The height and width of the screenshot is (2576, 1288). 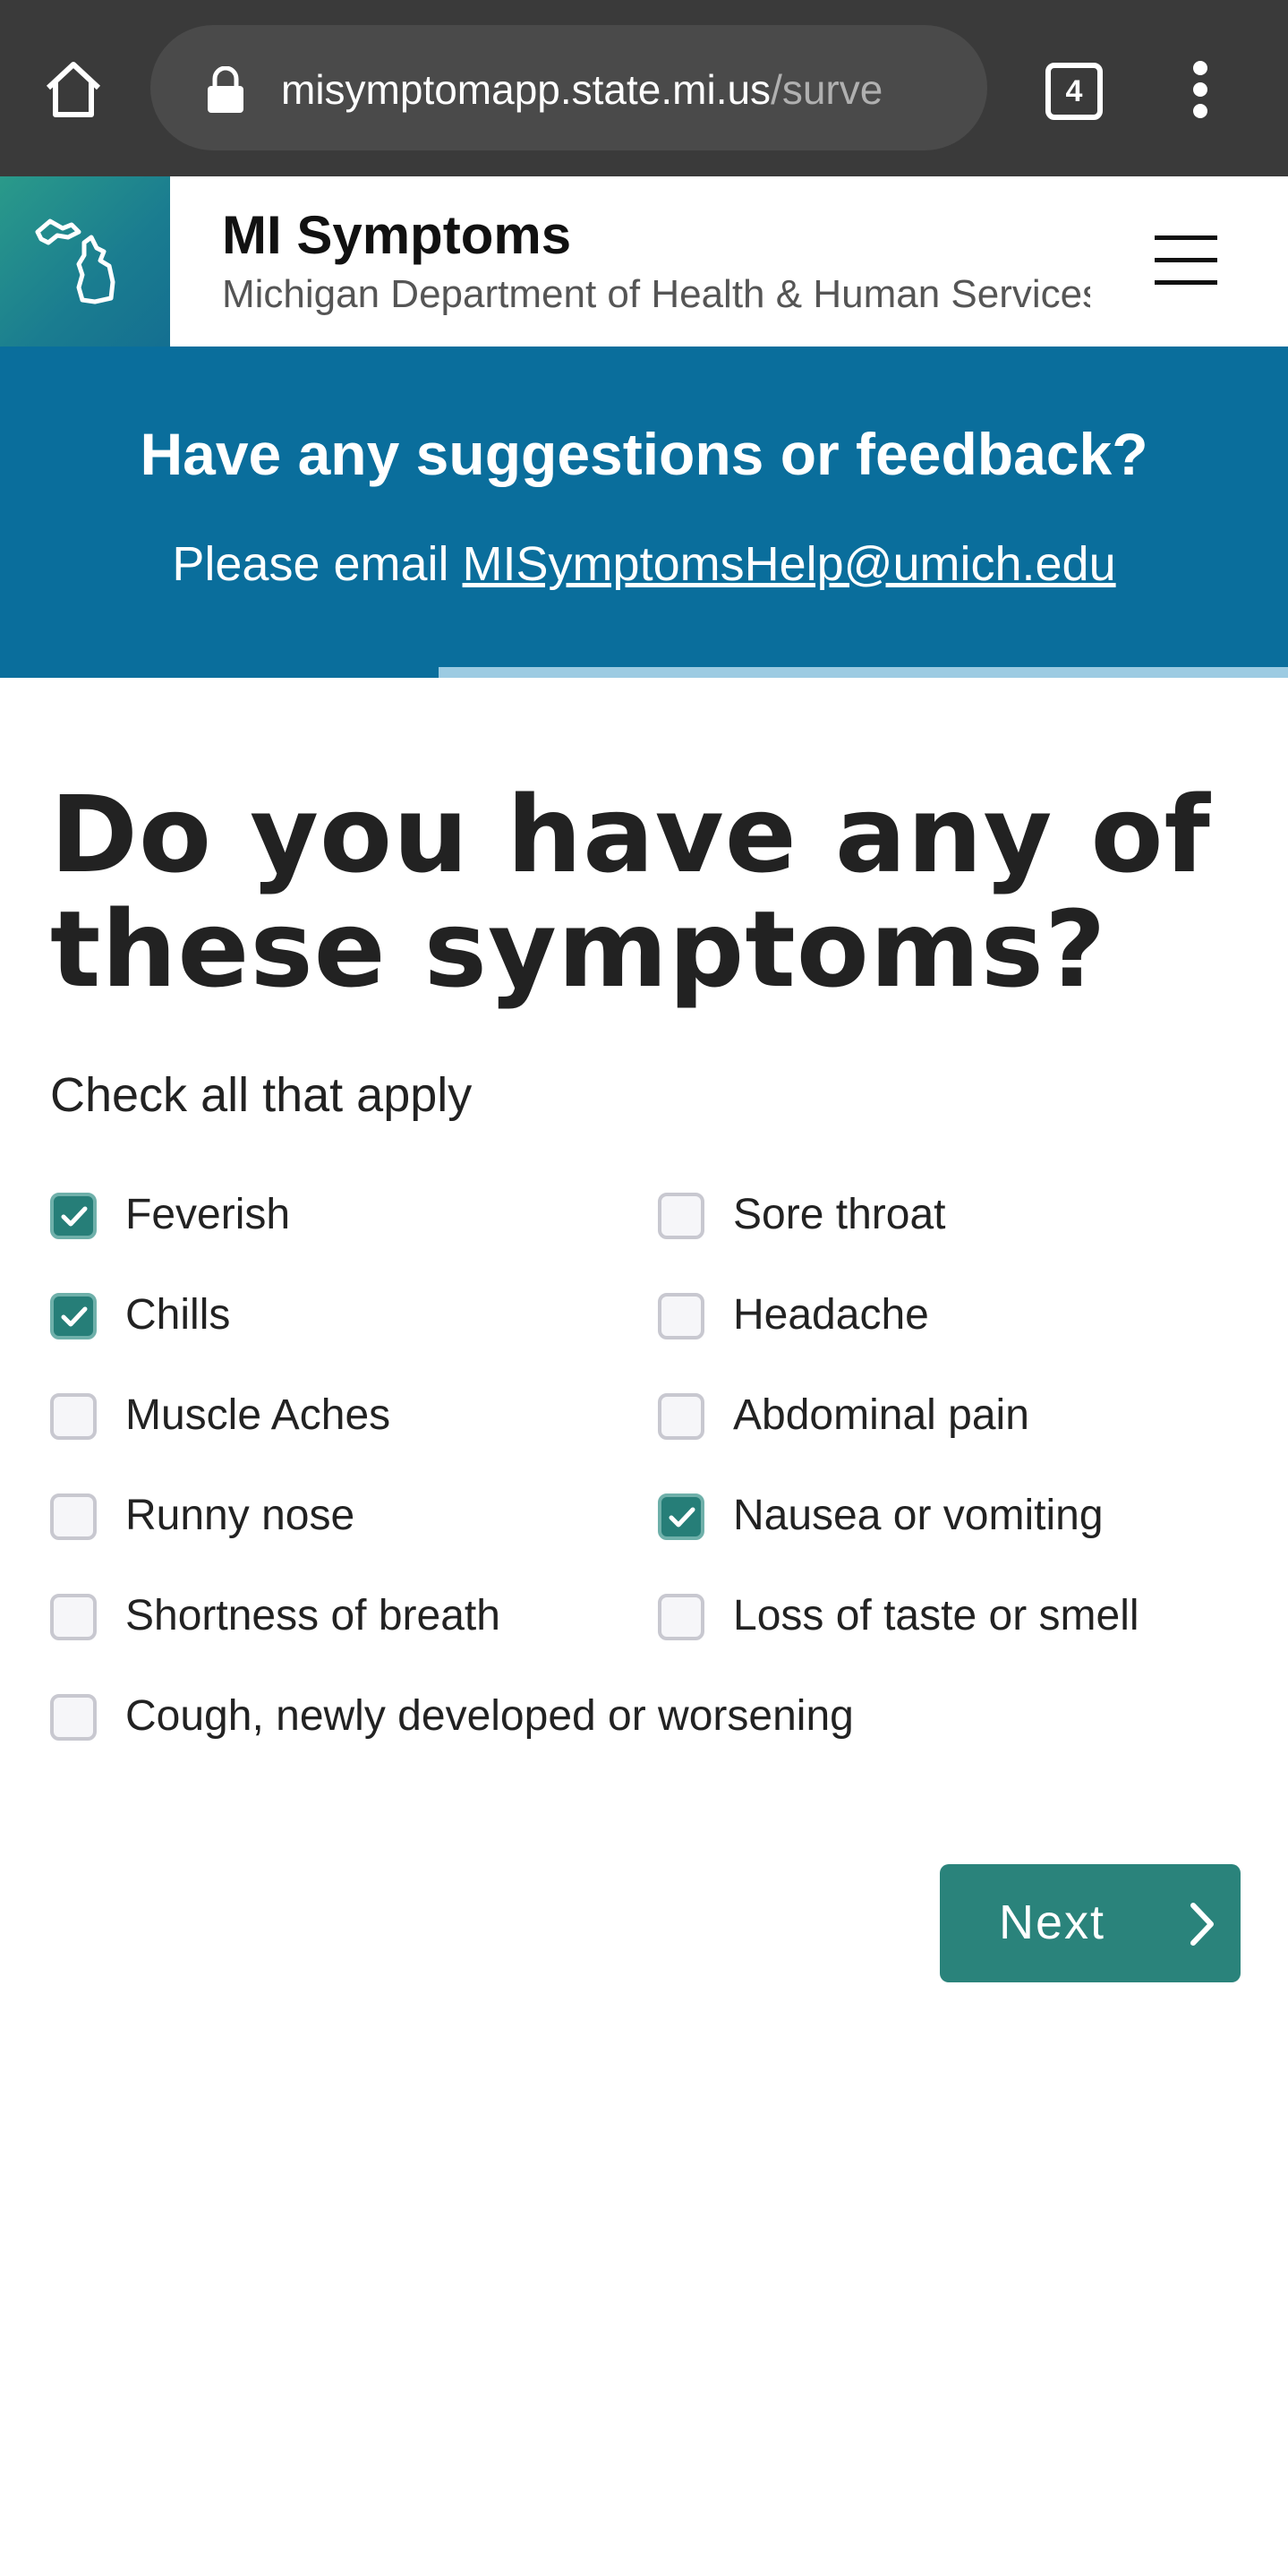 What do you see at coordinates (918, 1516) in the screenshot?
I see `symptom-label: Nausea or vomiting` at bounding box center [918, 1516].